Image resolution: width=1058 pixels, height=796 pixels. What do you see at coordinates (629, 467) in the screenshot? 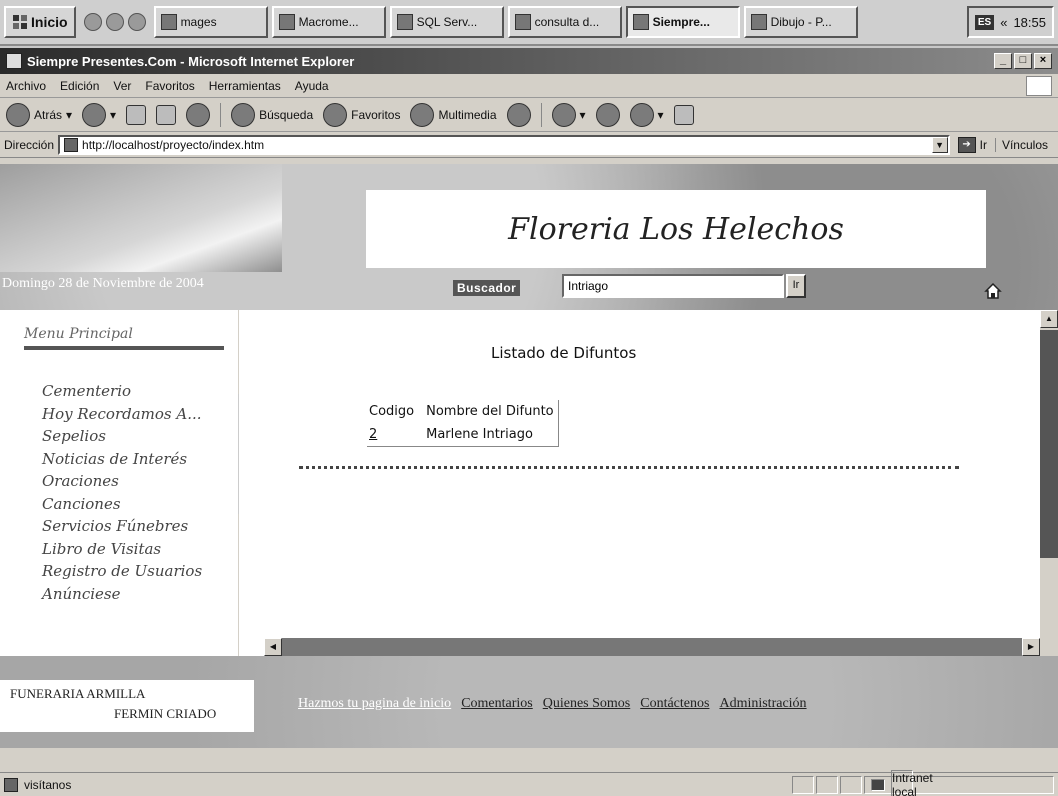
I see `dotted-separator` at bounding box center [629, 467].